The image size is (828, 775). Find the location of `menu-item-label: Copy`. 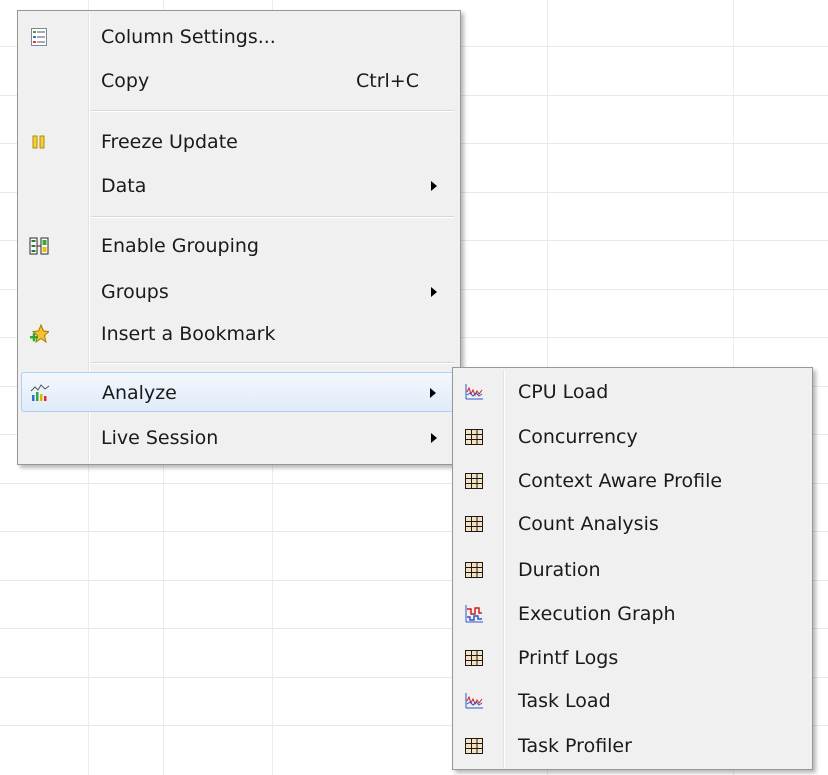

menu-item-label: Copy is located at coordinates (125, 81).